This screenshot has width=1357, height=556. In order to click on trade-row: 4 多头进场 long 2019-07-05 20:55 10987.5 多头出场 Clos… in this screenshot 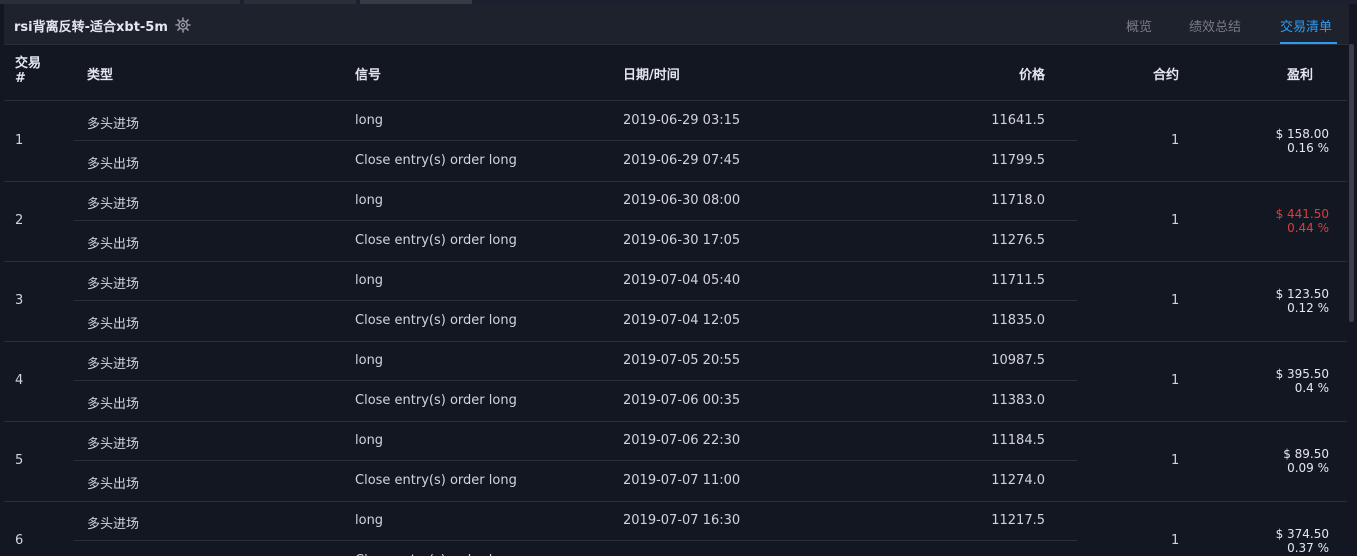, I will do `click(675, 381)`.